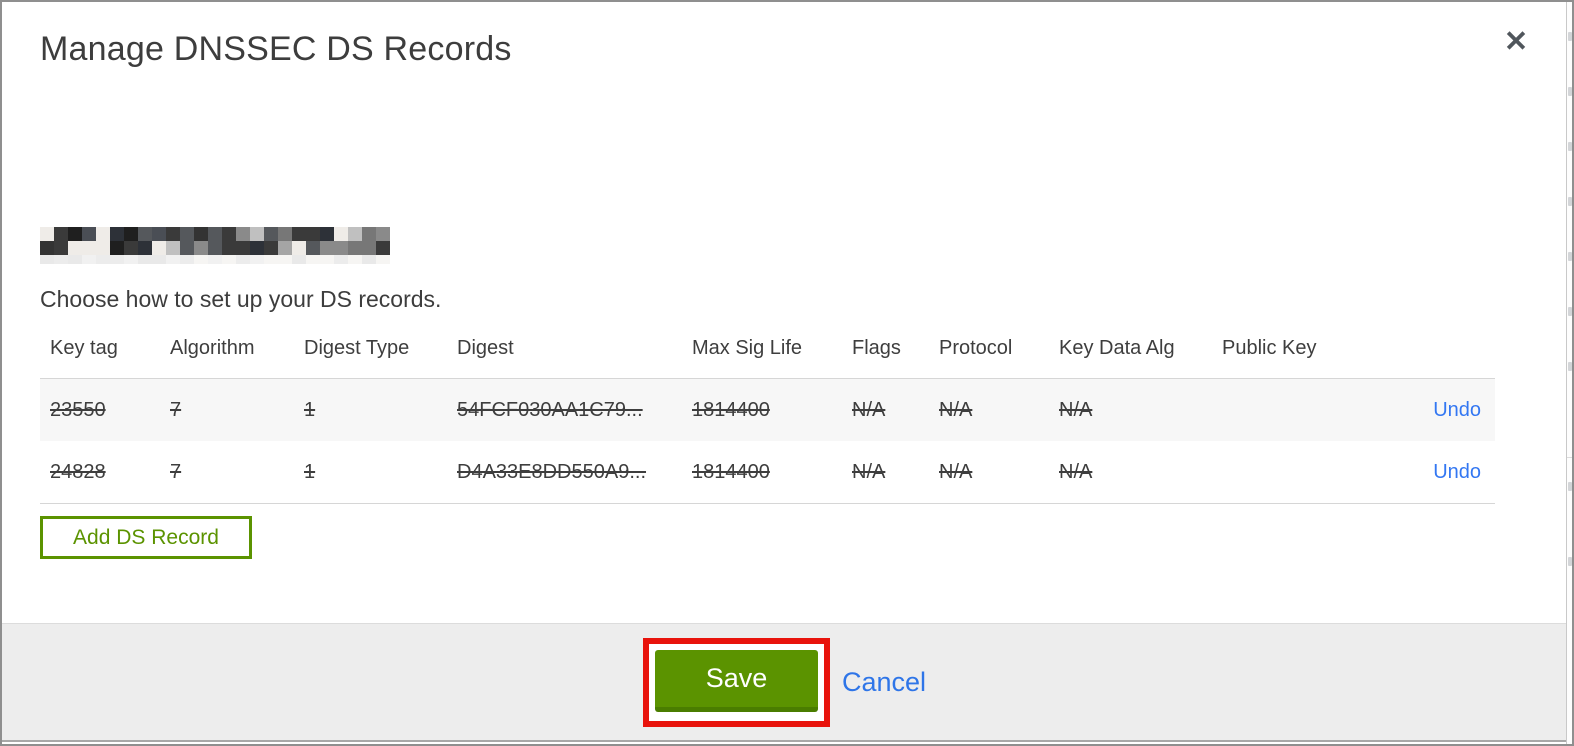 This screenshot has height=746, width=1574. I want to click on cancel-link: Cancel, so click(884, 682).